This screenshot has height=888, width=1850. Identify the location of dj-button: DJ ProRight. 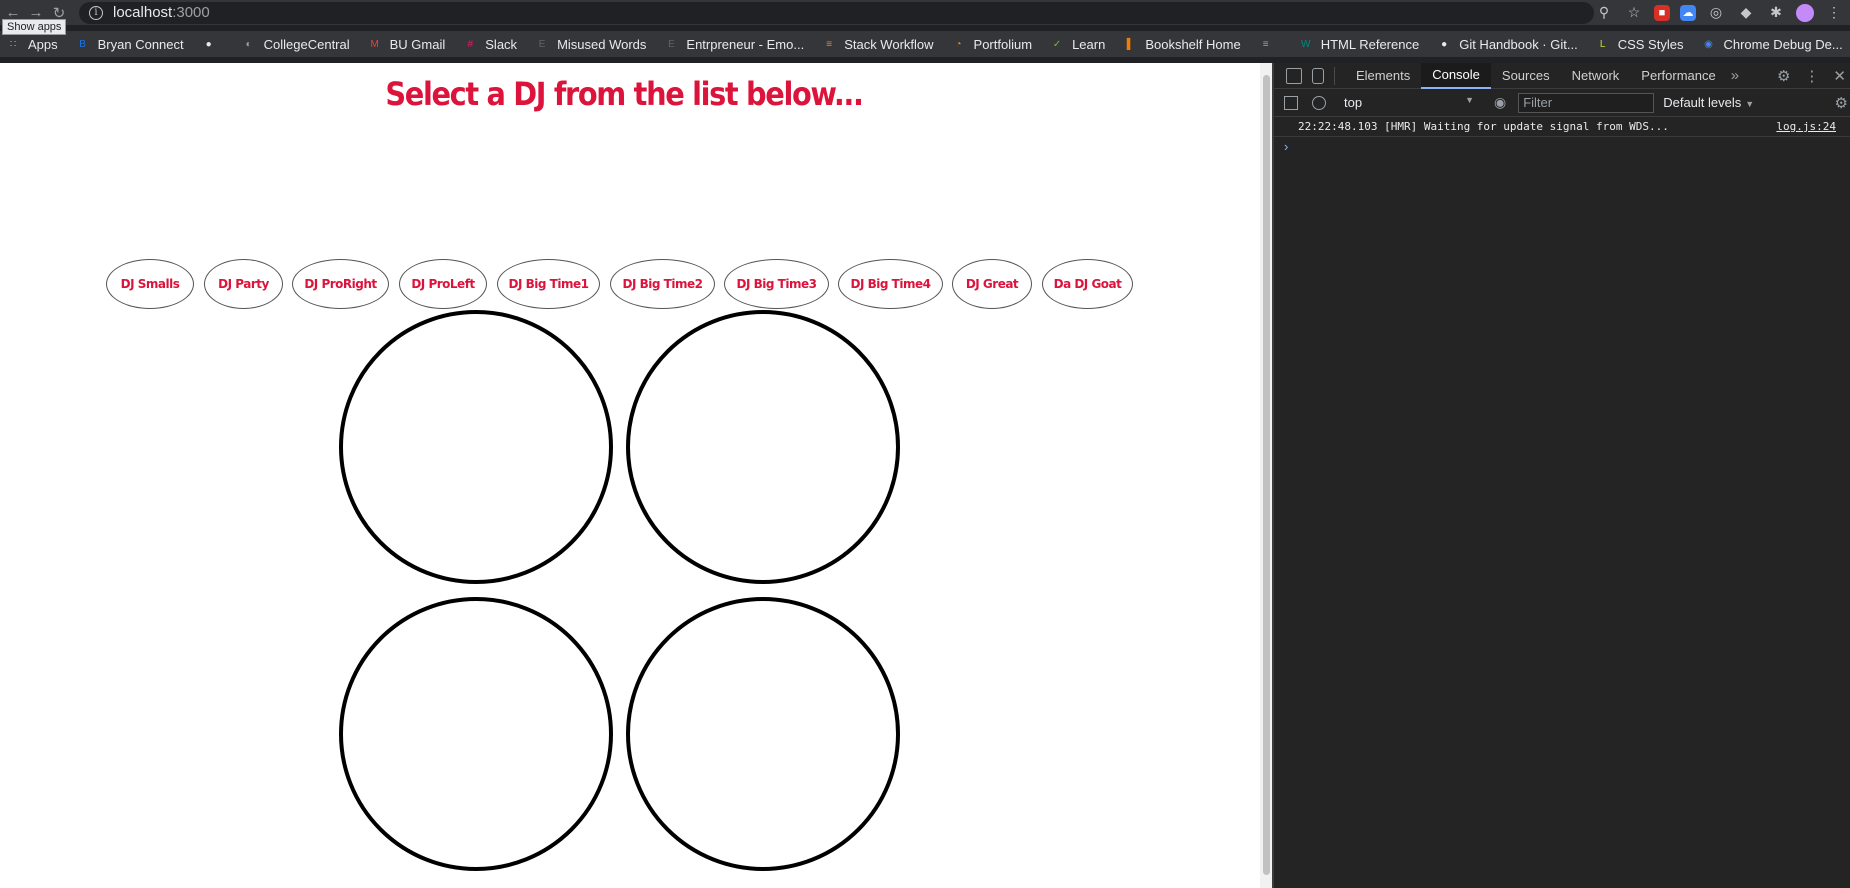
(340, 284).